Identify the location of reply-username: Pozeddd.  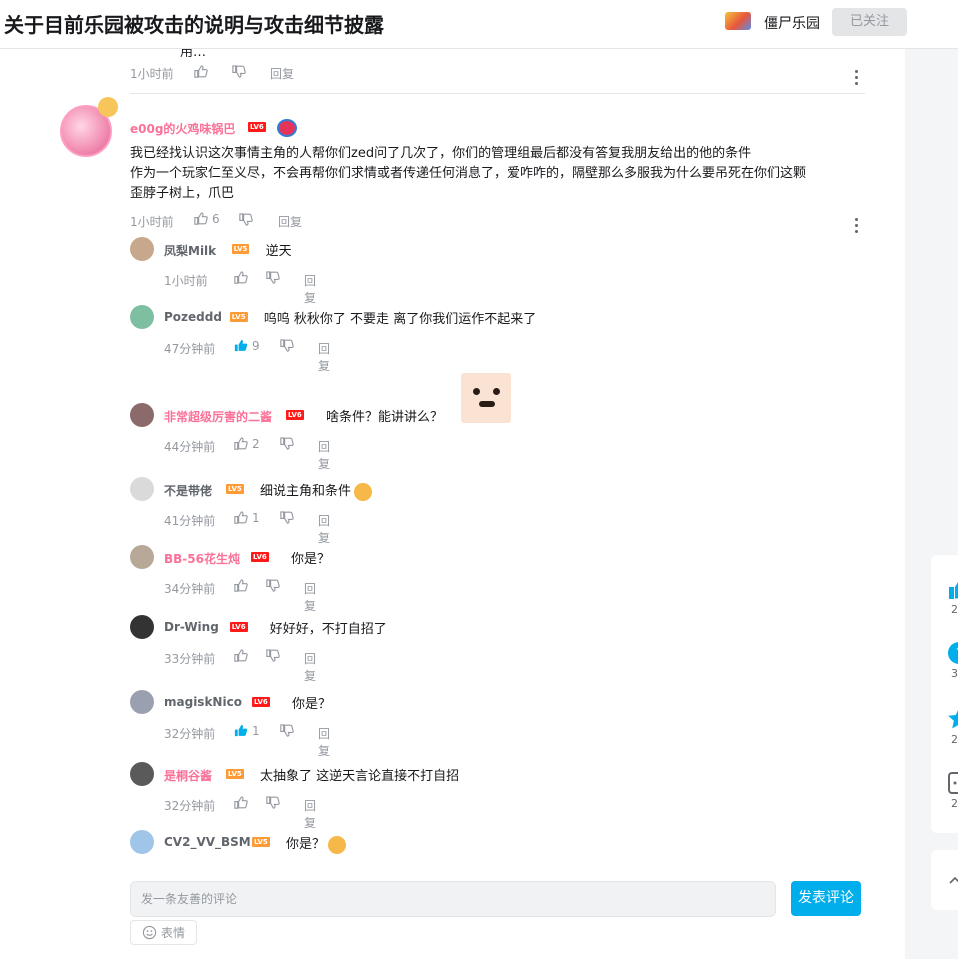
(193, 317).